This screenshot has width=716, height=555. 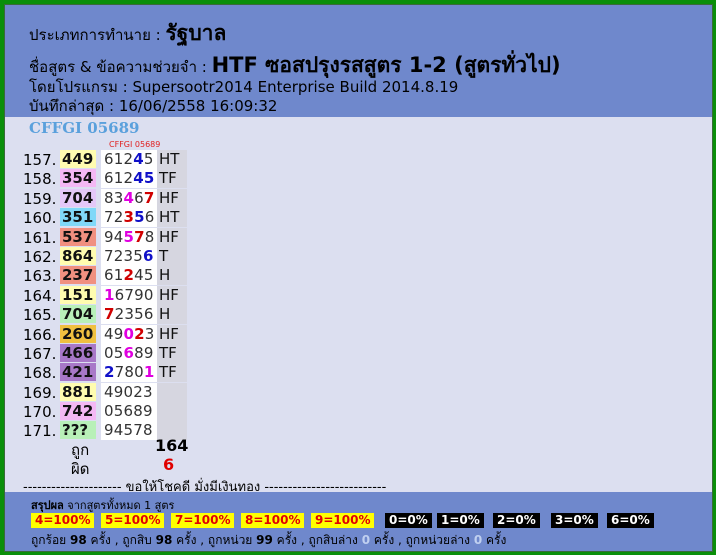 I want to click on stat-label: ถูกหน่วย, so click(x=232, y=540).